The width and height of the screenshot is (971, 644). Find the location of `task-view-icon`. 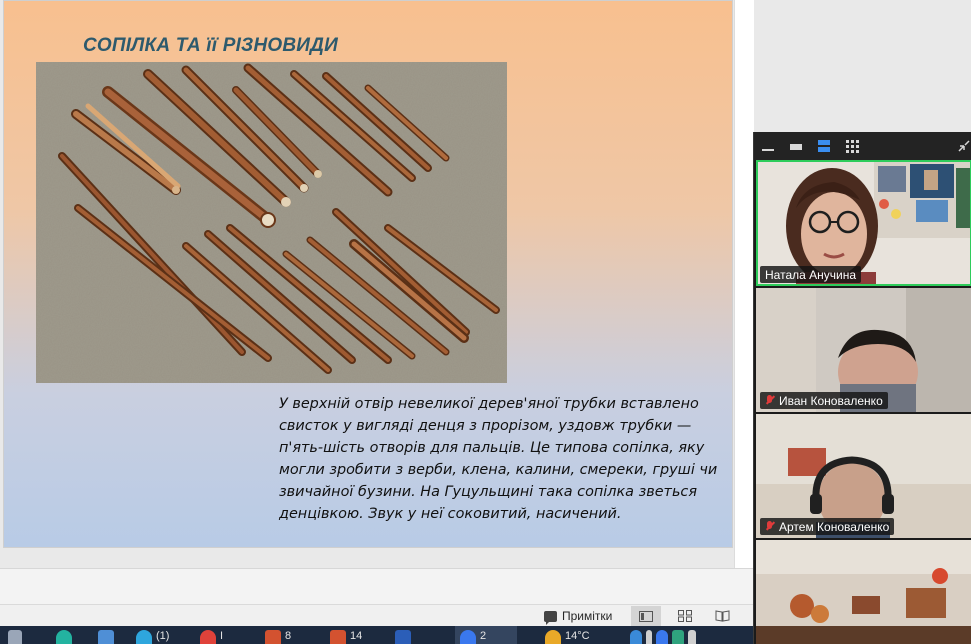

task-view-icon is located at coordinates (15, 637).